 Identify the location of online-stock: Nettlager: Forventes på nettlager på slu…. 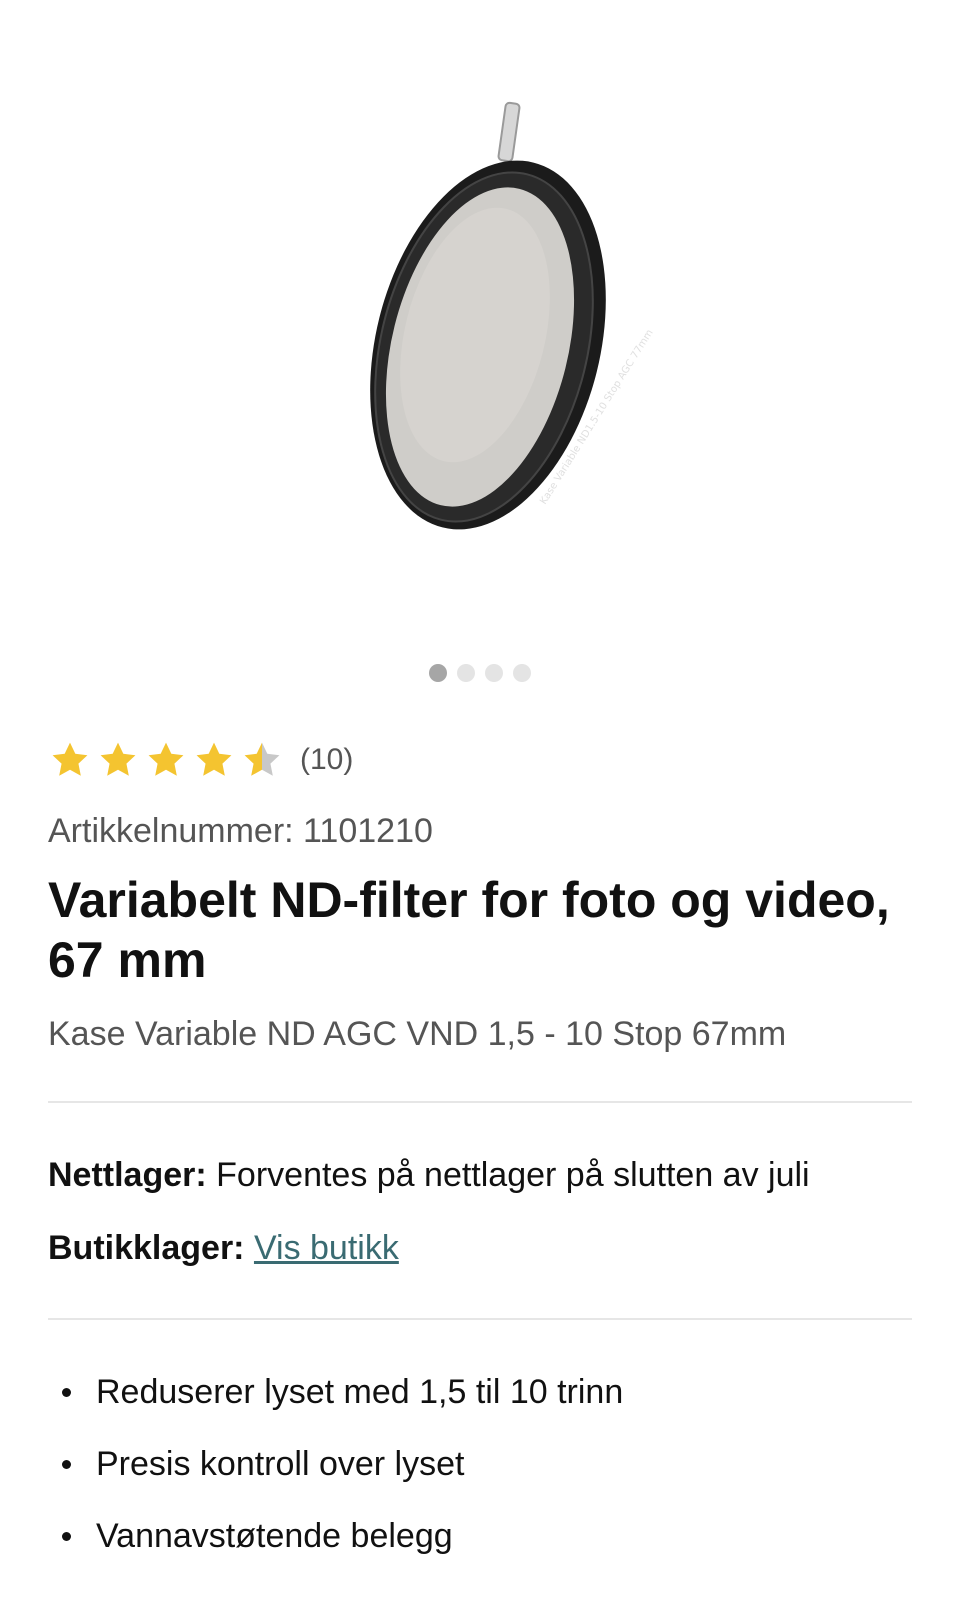
(429, 1175).